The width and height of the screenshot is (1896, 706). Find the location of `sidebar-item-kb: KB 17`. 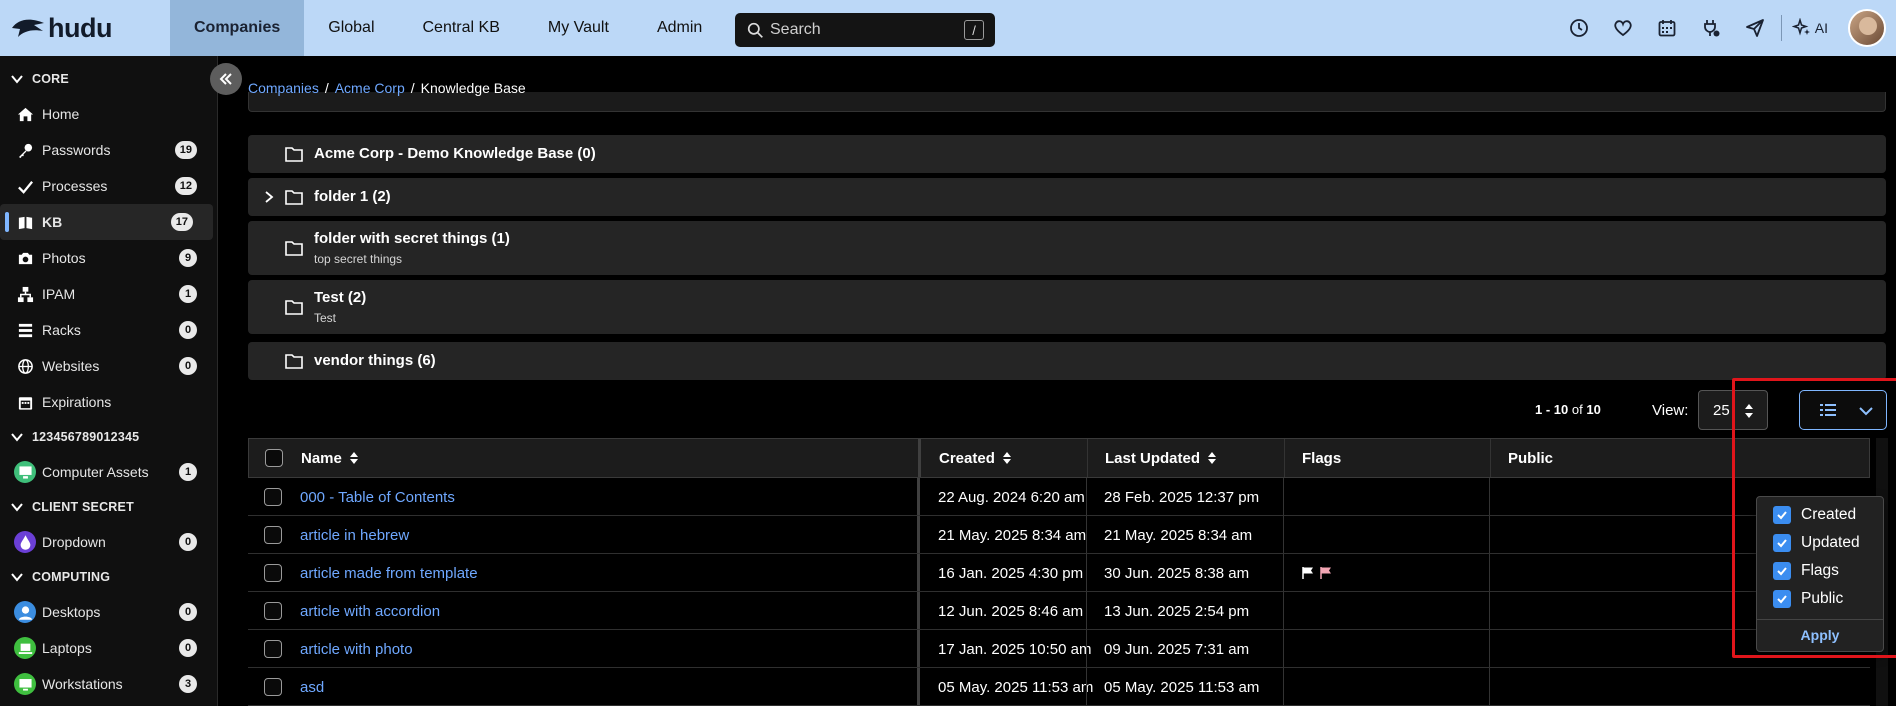

sidebar-item-kb: KB 17 is located at coordinates (106, 222).